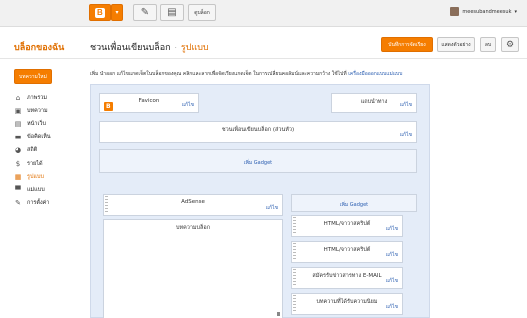  I want to click on top-bar: ▾ ✎ ▤ ดูบล็อก meesubandmeesuk ▾, so click(263, 13).